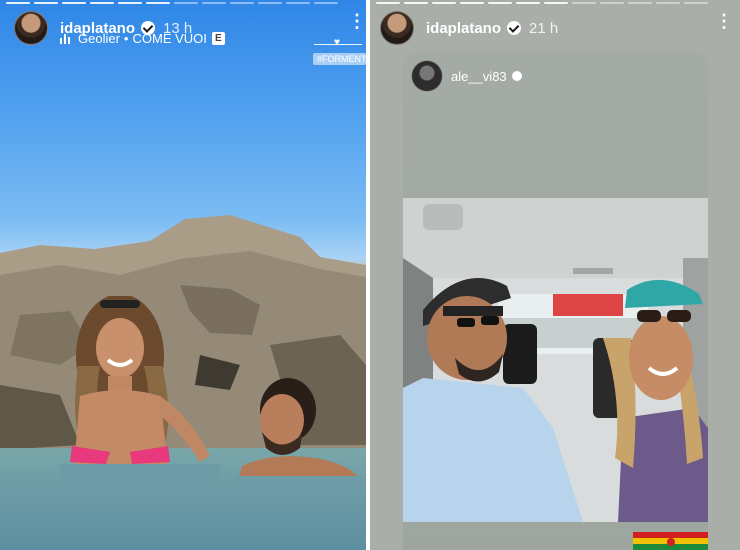 The image size is (740, 550). Describe the element at coordinates (140, 396) in the screenshot. I see `woman-photo` at that location.